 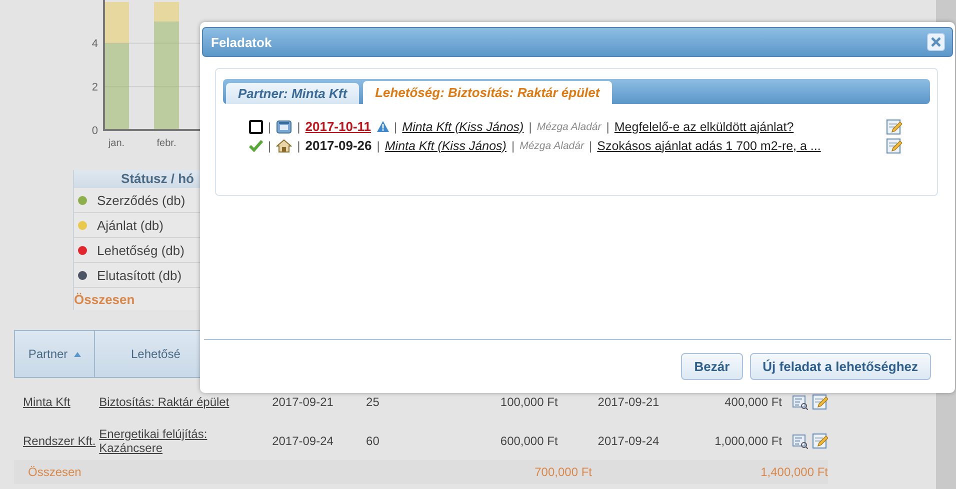 I want to click on legend-label: Szerződés (db), so click(x=141, y=200).